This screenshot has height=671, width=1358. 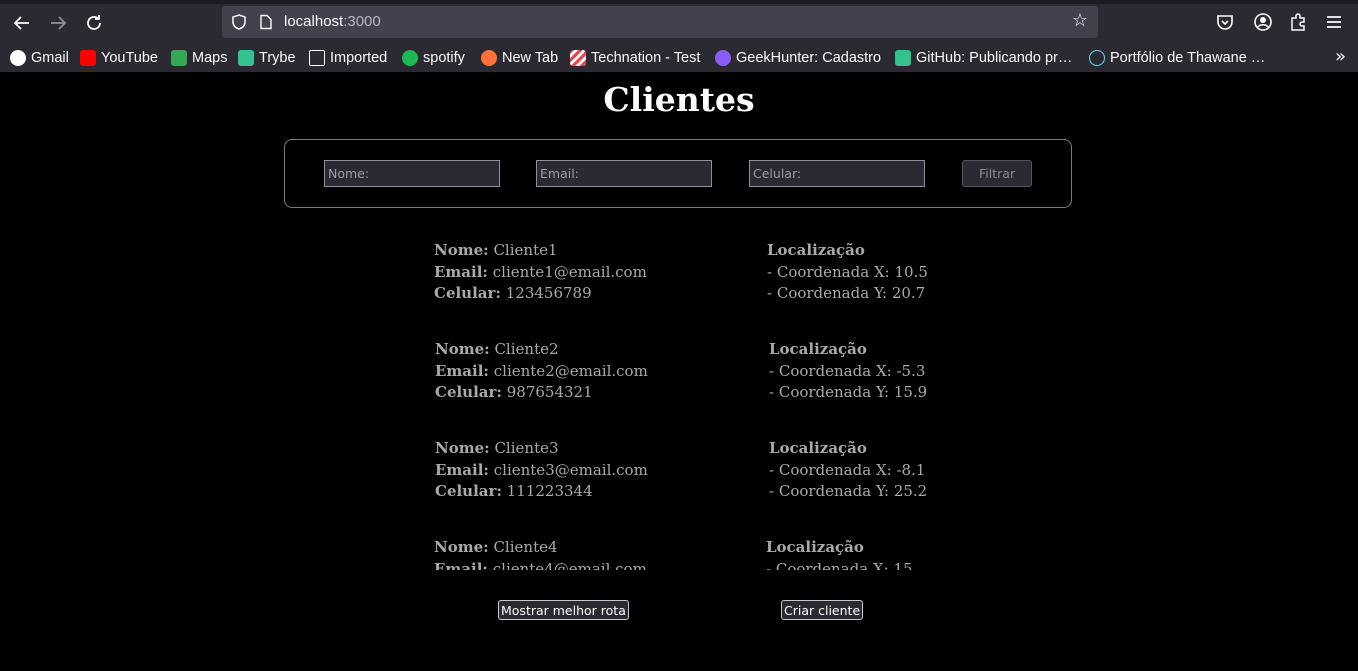 What do you see at coordinates (1263, 22) in the screenshot?
I see `account-icon` at bounding box center [1263, 22].